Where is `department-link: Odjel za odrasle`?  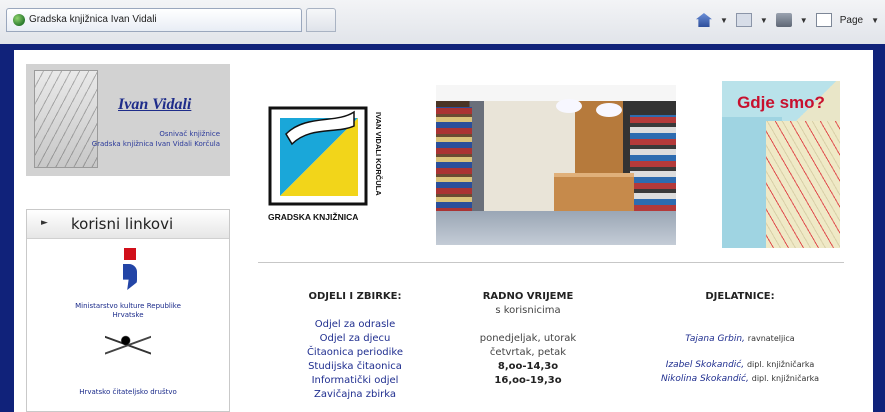
department-link: Odjel za odrasle is located at coordinates (355, 325).